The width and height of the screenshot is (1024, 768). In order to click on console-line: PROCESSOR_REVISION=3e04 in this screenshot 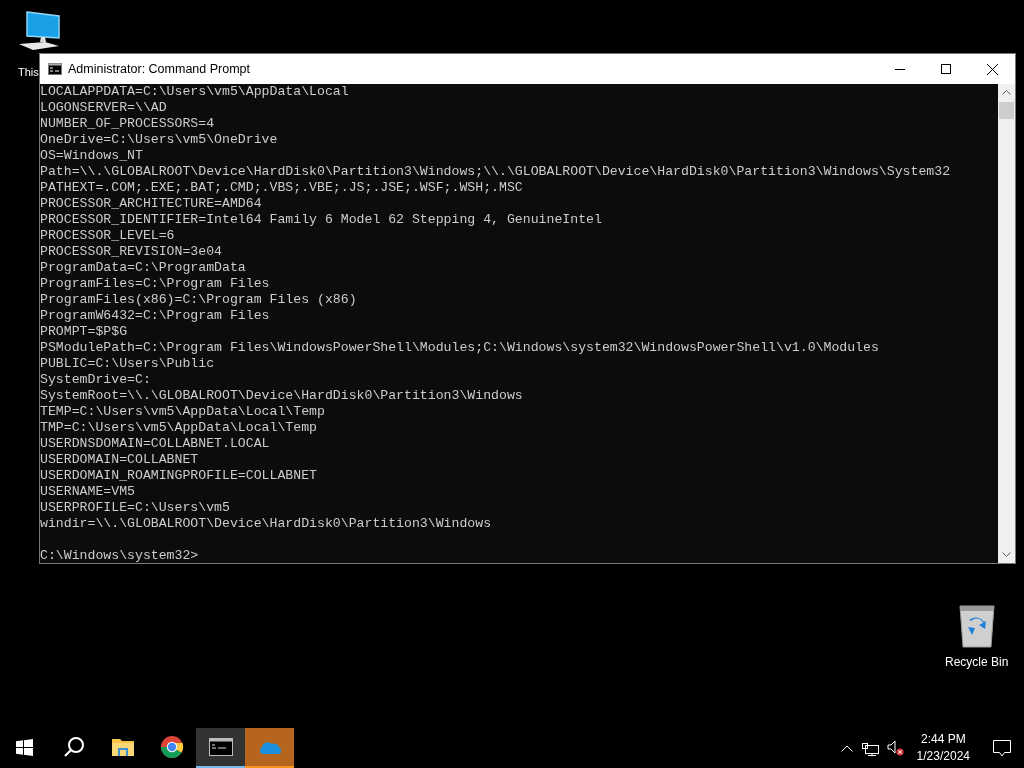, I will do `click(131, 252)`.